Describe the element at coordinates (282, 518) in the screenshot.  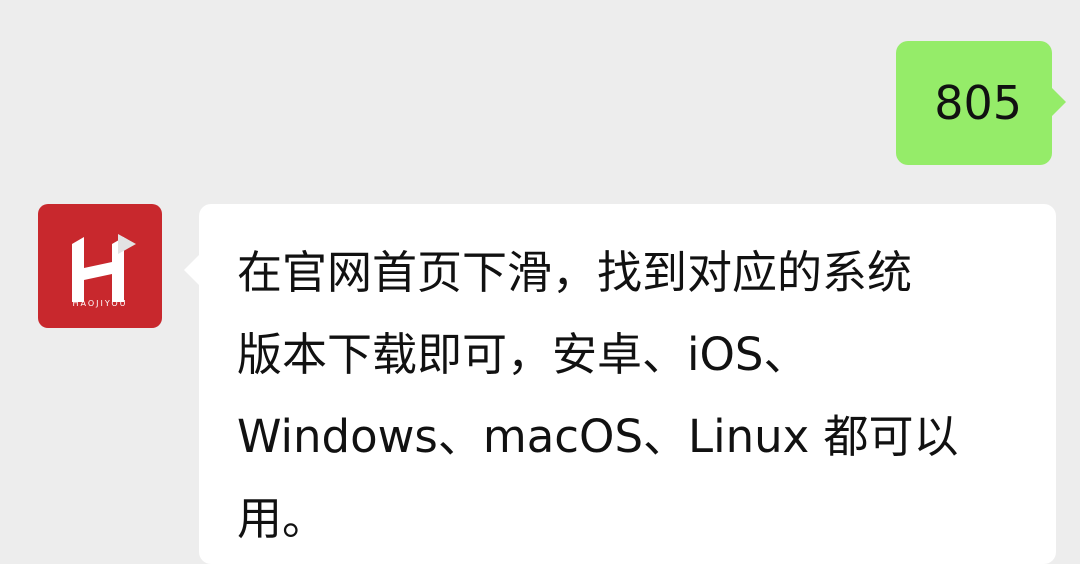
I see `message-line: 用。` at that location.